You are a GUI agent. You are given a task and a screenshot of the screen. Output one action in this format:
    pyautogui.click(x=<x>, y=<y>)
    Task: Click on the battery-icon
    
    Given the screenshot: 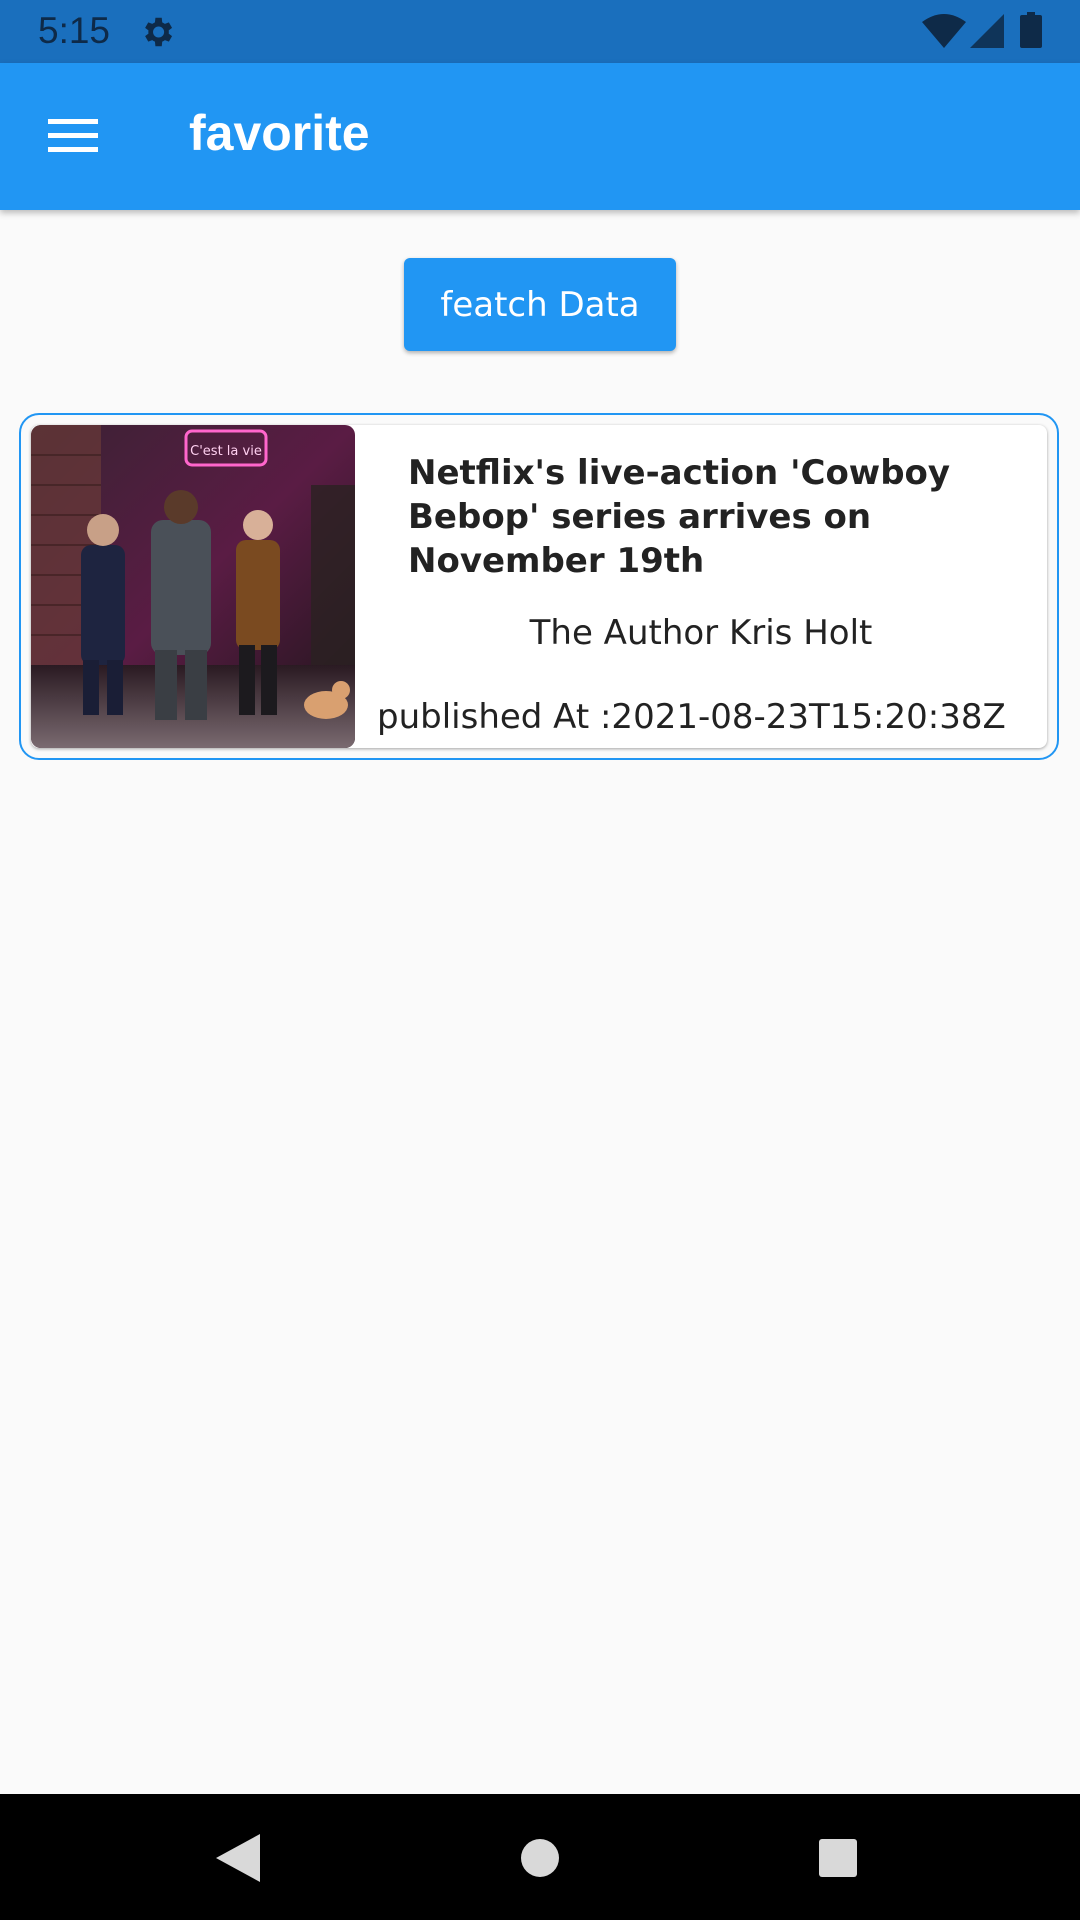 What is the action you would take?
    pyautogui.click(x=1031, y=30)
    